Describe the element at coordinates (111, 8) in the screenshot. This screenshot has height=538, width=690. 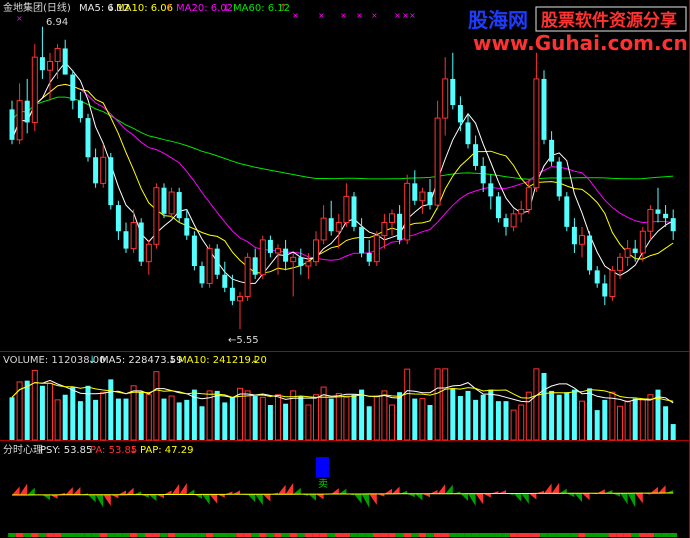
I see `ma5-arrow-icon: ↓` at that location.